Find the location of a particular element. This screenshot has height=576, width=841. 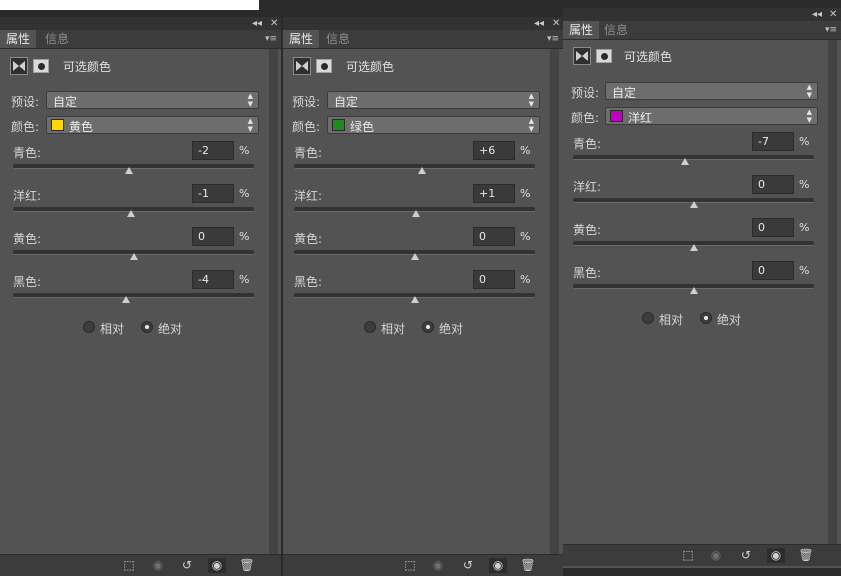

magenta-input: -1 is located at coordinates (213, 193).